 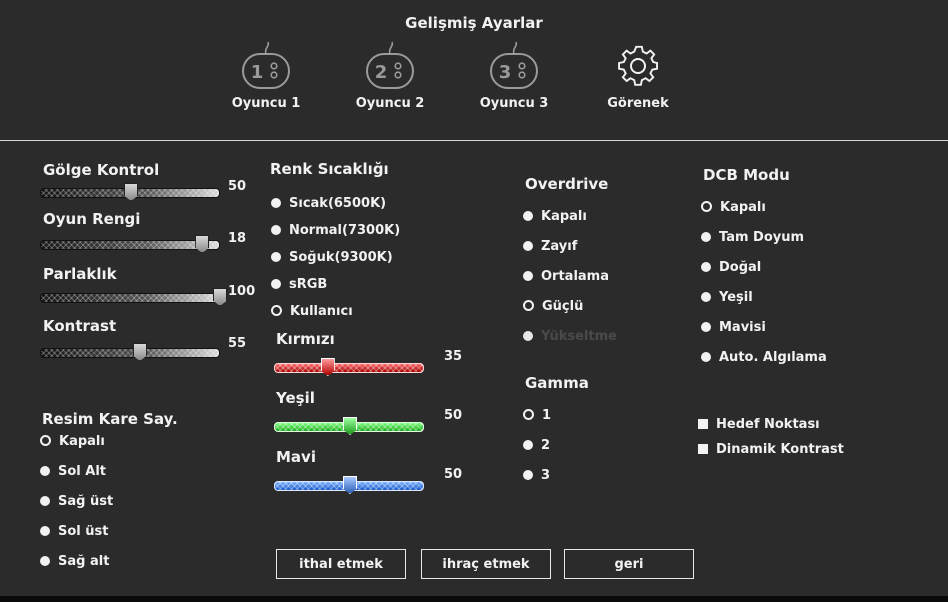 What do you see at coordinates (80, 326) in the screenshot?
I see `contrast-label: Kontrast` at bounding box center [80, 326].